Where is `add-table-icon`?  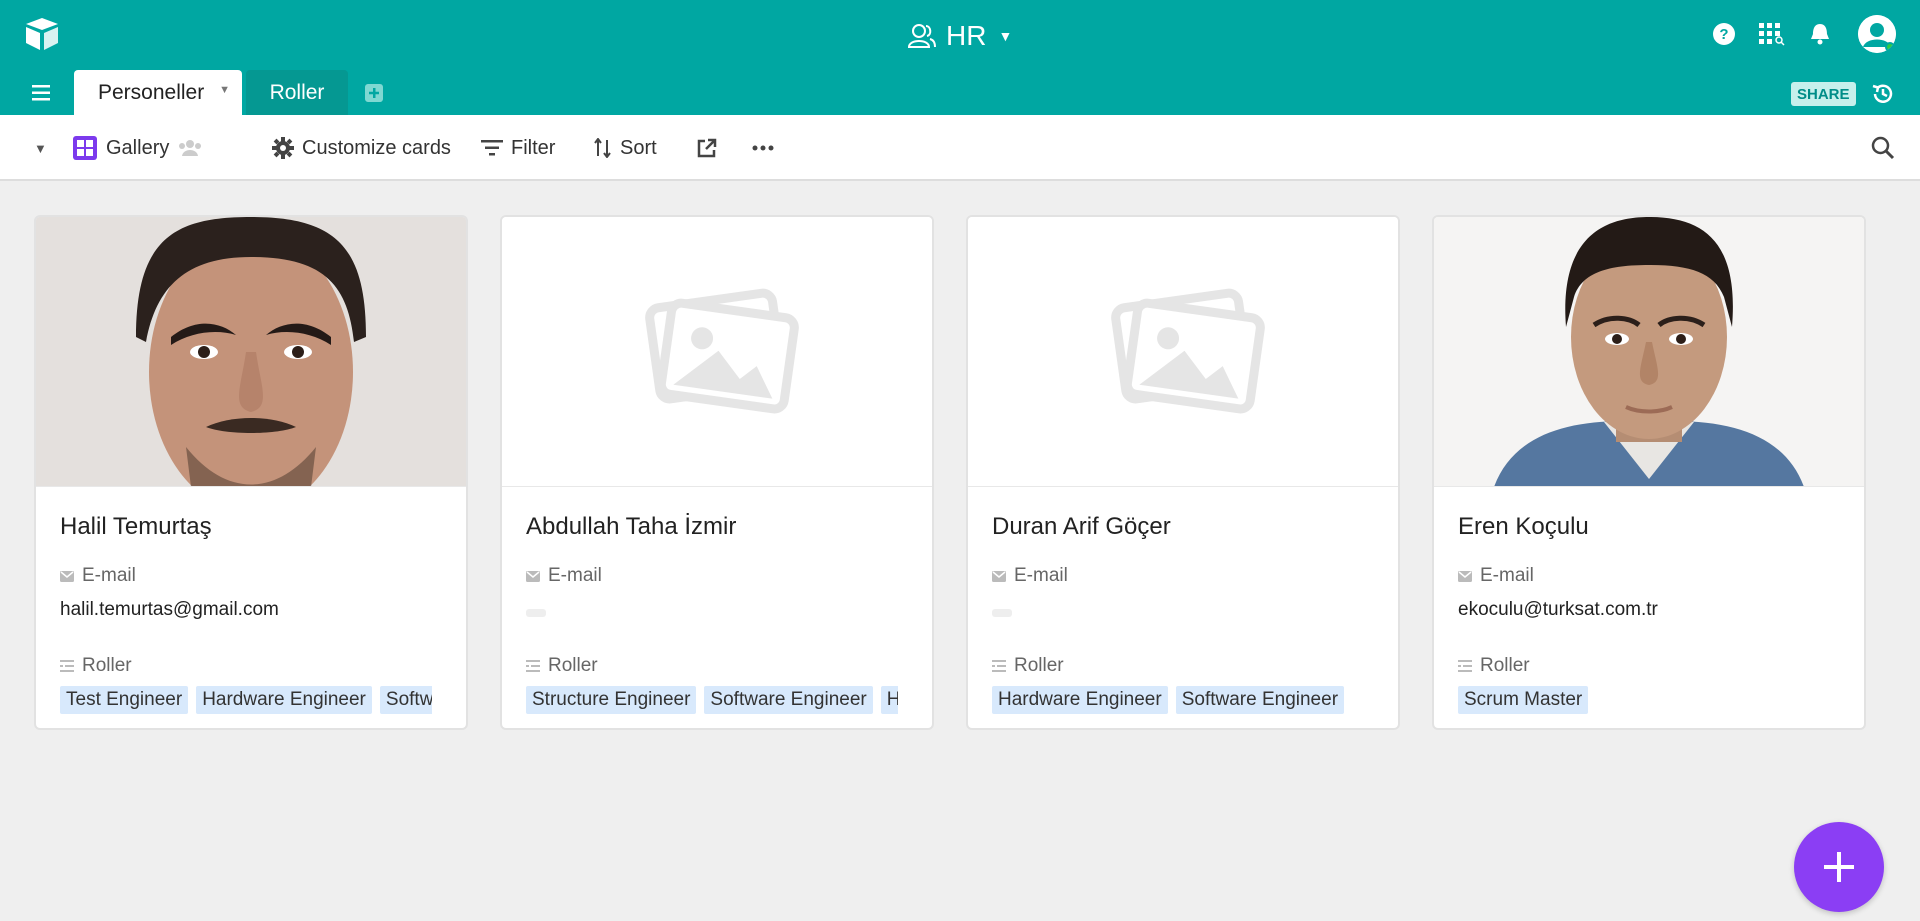 add-table-icon is located at coordinates (374, 93).